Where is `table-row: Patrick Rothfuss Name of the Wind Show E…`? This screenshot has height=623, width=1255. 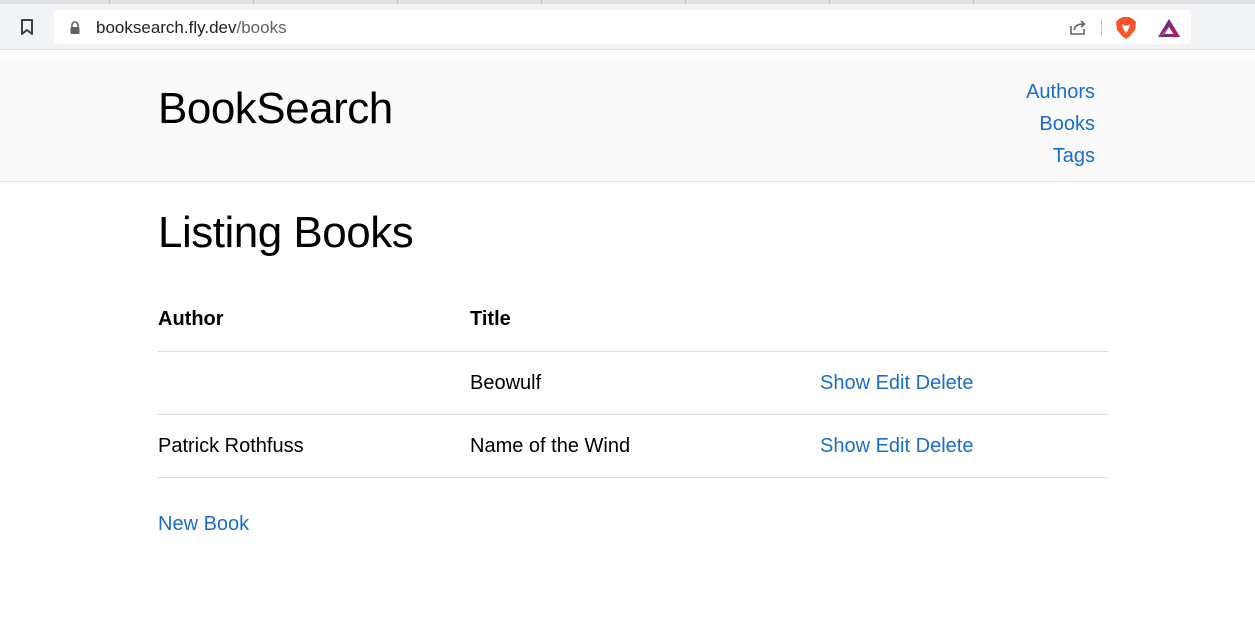 table-row: Patrick Rothfuss Name of the Wind Show E… is located at coordinates (633, 446).